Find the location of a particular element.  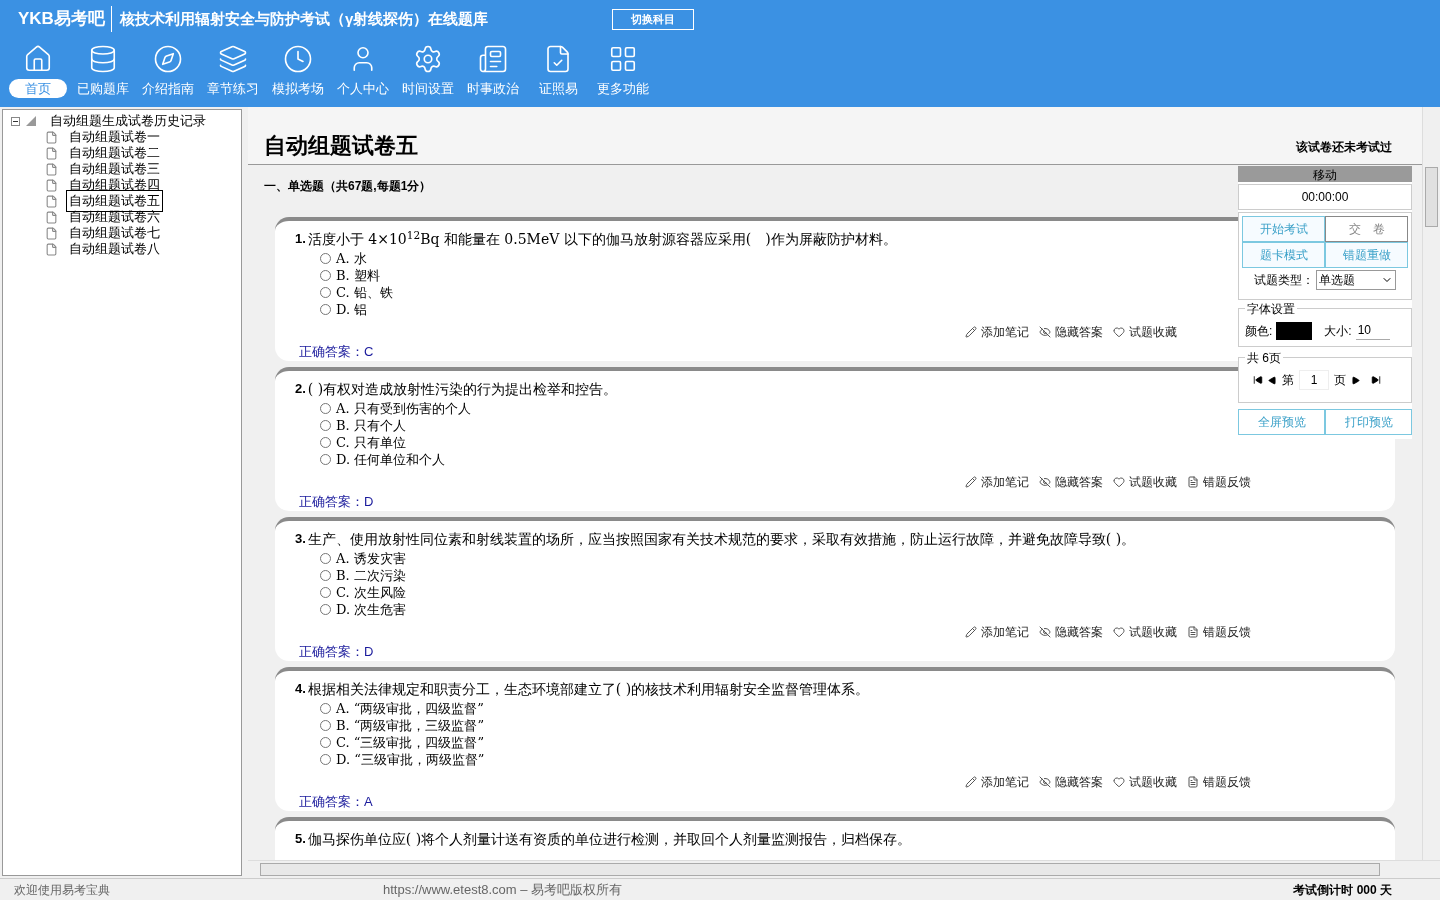

answer-value: A is located at coordinates (368, 801).